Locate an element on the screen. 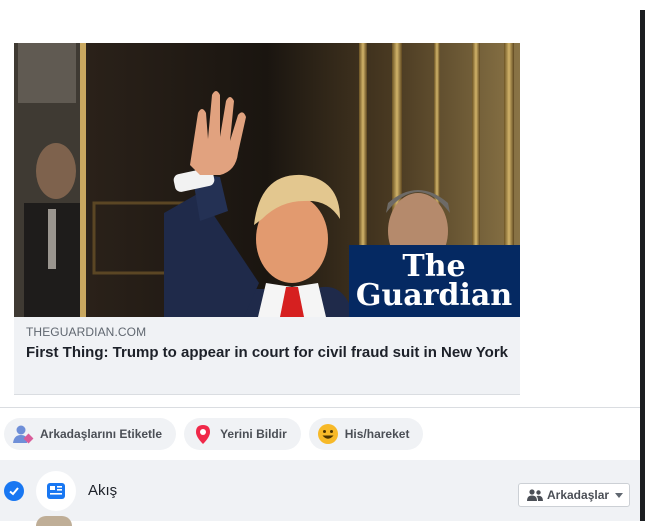  chevron-down-icon is located at coordinates (619, 495).